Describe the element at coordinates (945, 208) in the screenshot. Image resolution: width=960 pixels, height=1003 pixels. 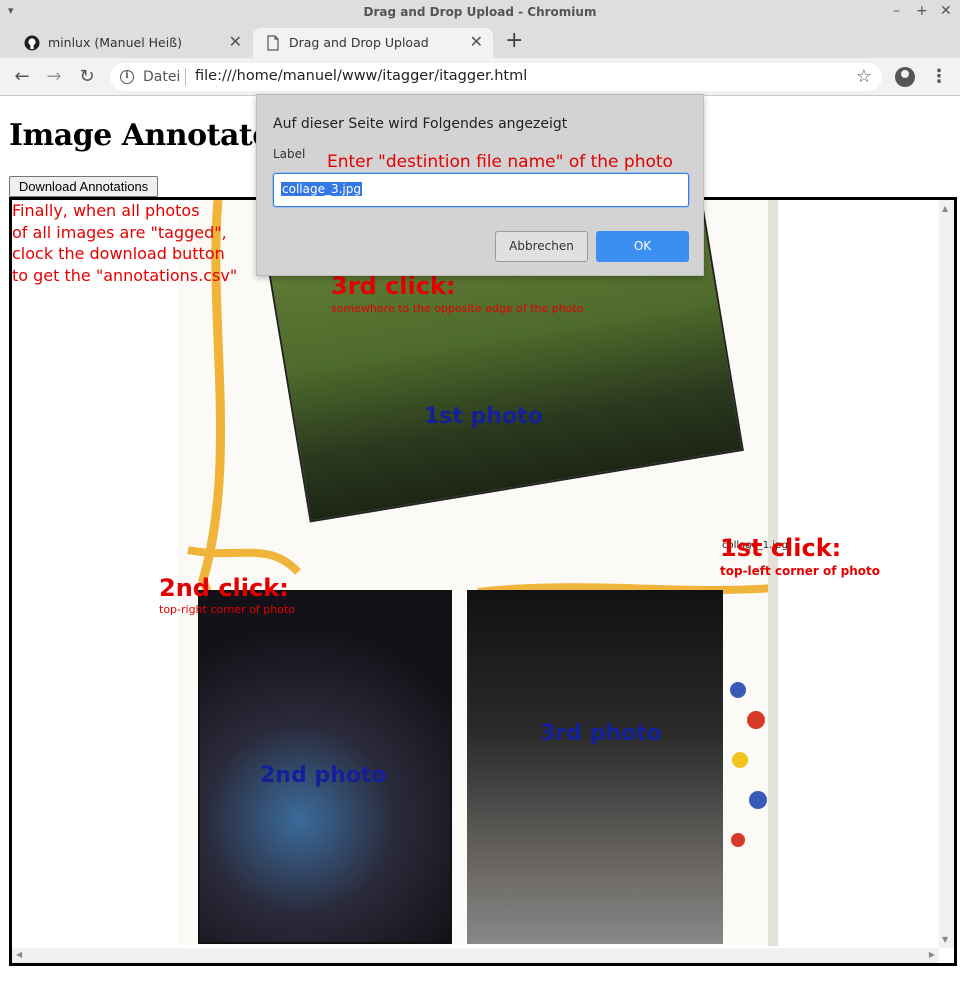
I see `scroll-up-icon: ▲` at that location.